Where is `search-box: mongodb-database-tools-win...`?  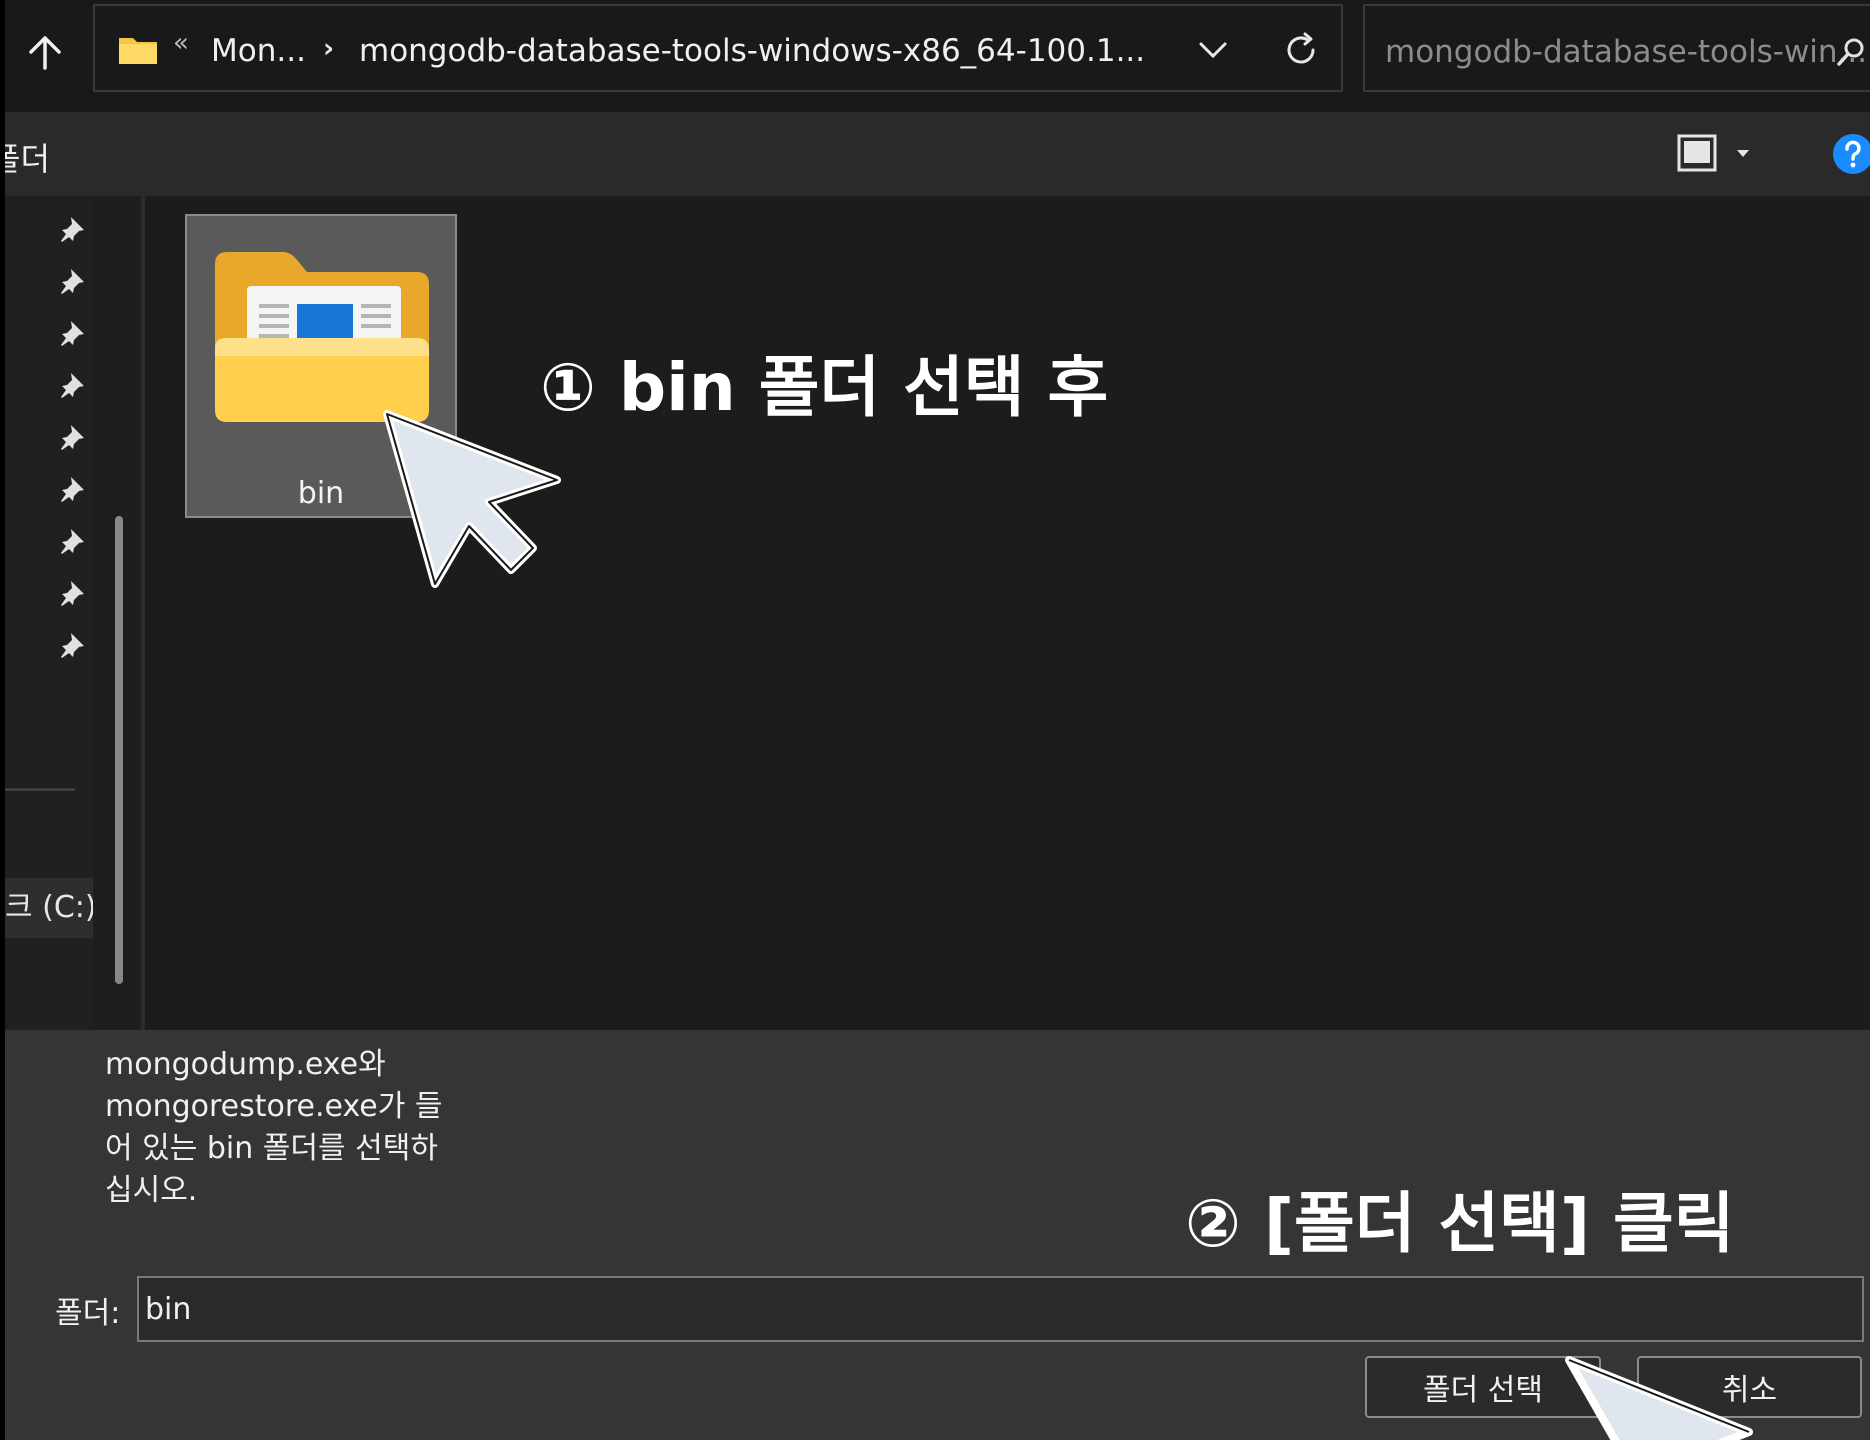 search-box: mongodb-database-tools-win... is located at coordinates (1616, 48).